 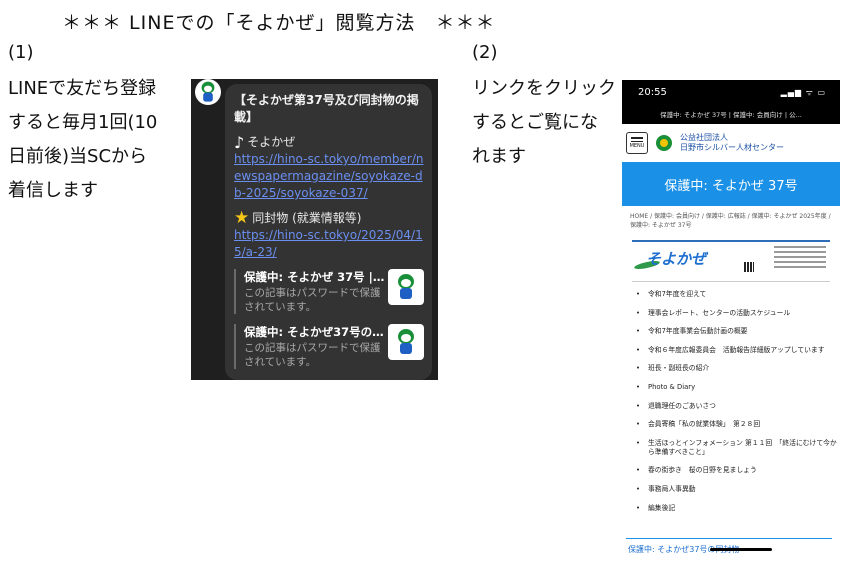 I want to click on page-heading: ＊＊＊ LINEでの「そよかぜ」閲覧方法 ＊＊＊, so click(x=279, y=23).